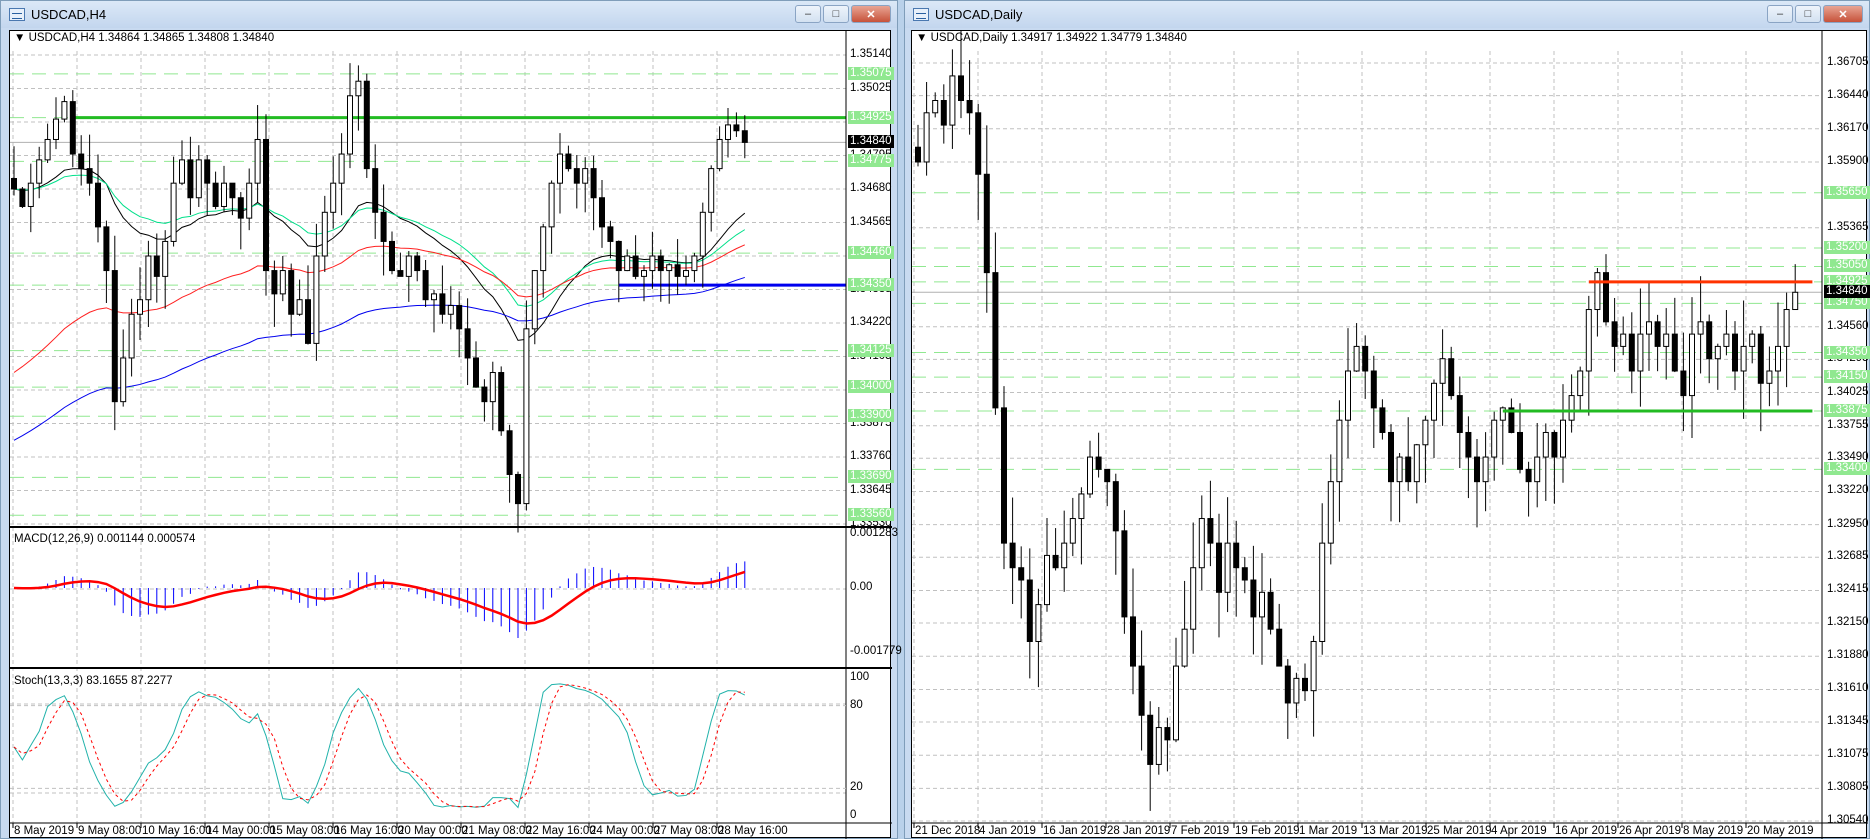  I want to click on price-axis-label: 1.33755, so click(1848, 424).